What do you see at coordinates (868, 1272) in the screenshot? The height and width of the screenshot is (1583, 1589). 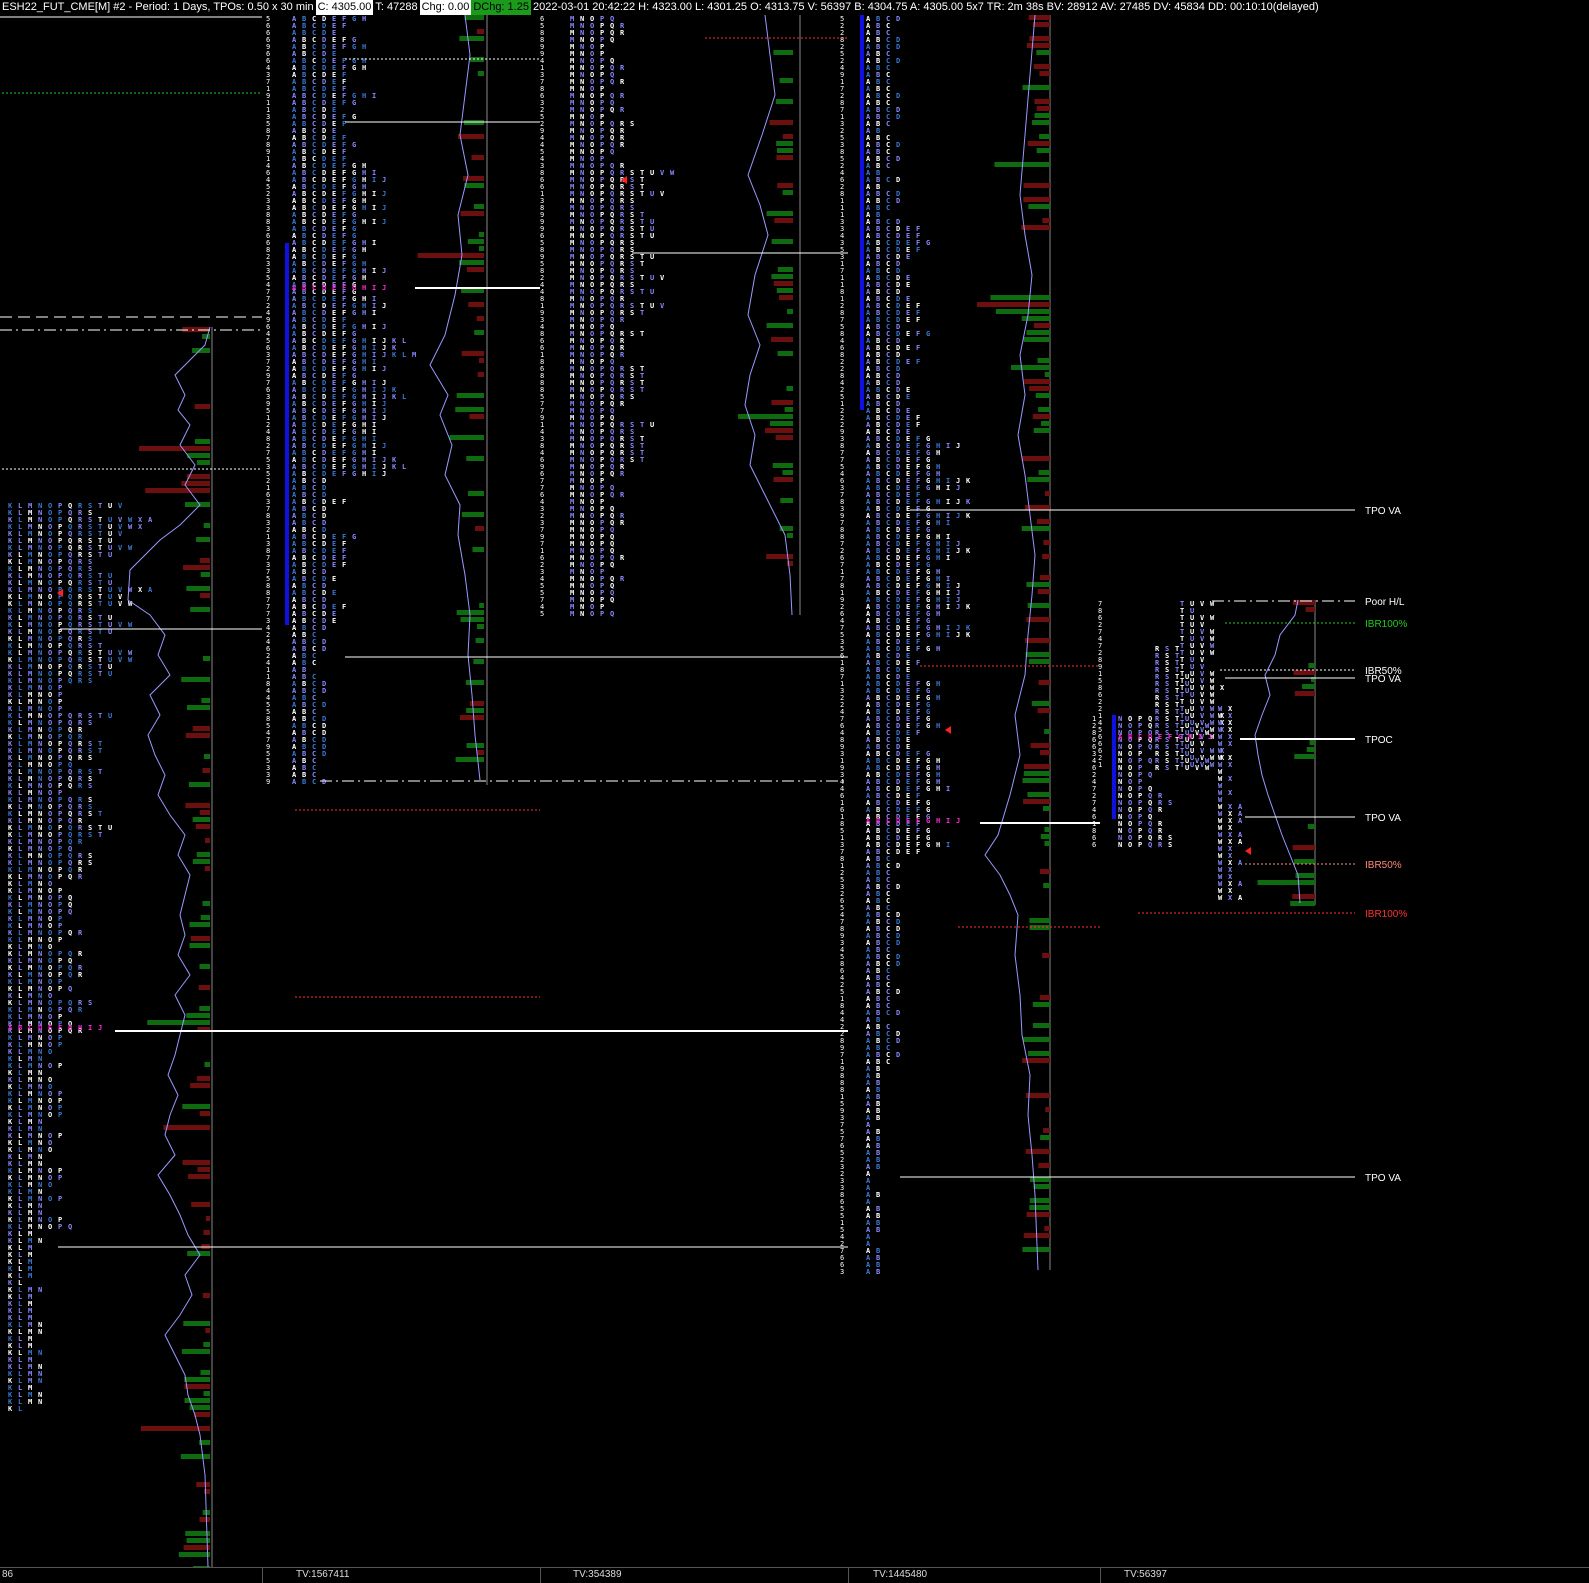 I see `tpo-letter: A` at bounding box center [868, 1272].